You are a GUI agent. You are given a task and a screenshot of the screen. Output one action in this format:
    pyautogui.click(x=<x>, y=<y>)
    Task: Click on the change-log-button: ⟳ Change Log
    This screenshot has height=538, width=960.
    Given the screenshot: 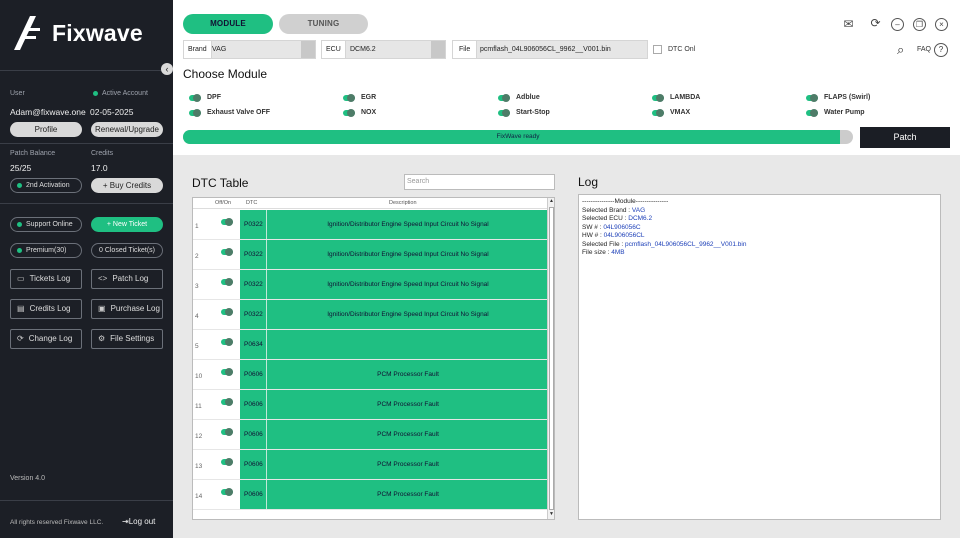 What is the action you would take?
    pyautogui.click(x=46, y=339)
    